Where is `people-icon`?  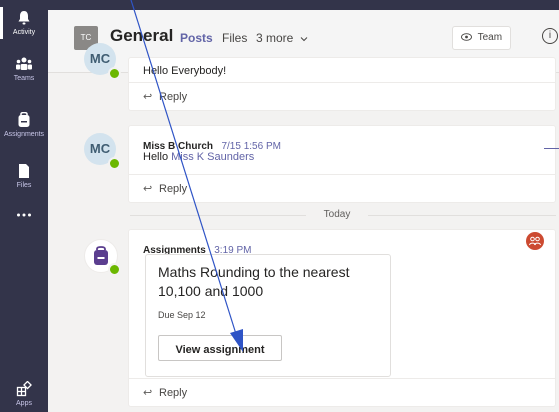
people-icon is located at coordinates (535, 241).